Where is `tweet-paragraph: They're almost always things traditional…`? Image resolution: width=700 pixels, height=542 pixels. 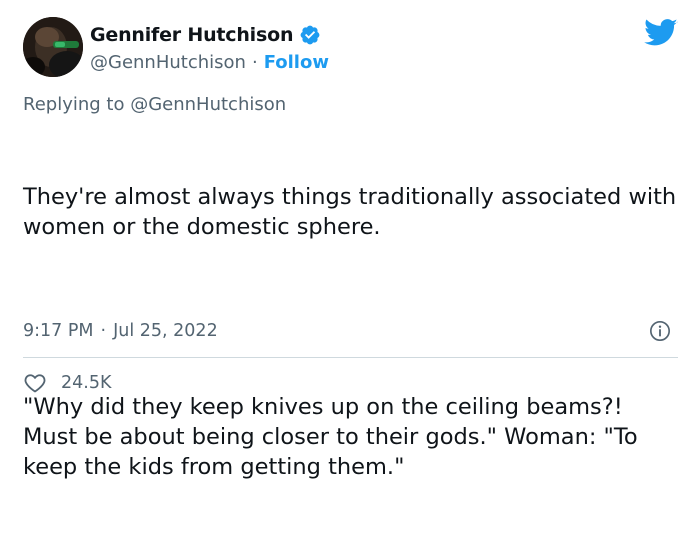
tweet-paragraph: They're almost always things traditional… is located at coordinates (353, 212).